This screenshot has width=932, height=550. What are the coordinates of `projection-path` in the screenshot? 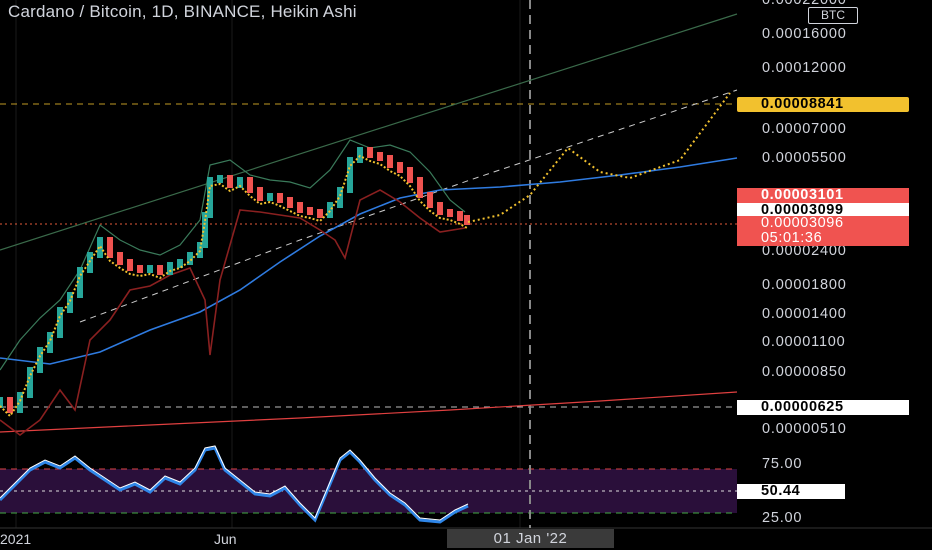 It's located at (599, 157).